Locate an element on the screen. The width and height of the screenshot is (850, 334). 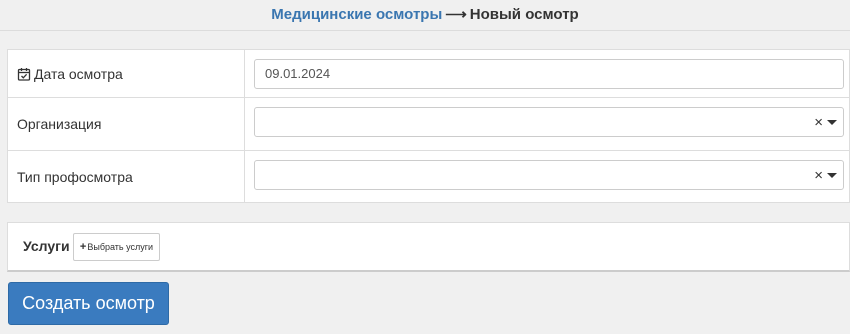
breadcrumb-current: Новый осмотр is located at coordinates (524, 14).